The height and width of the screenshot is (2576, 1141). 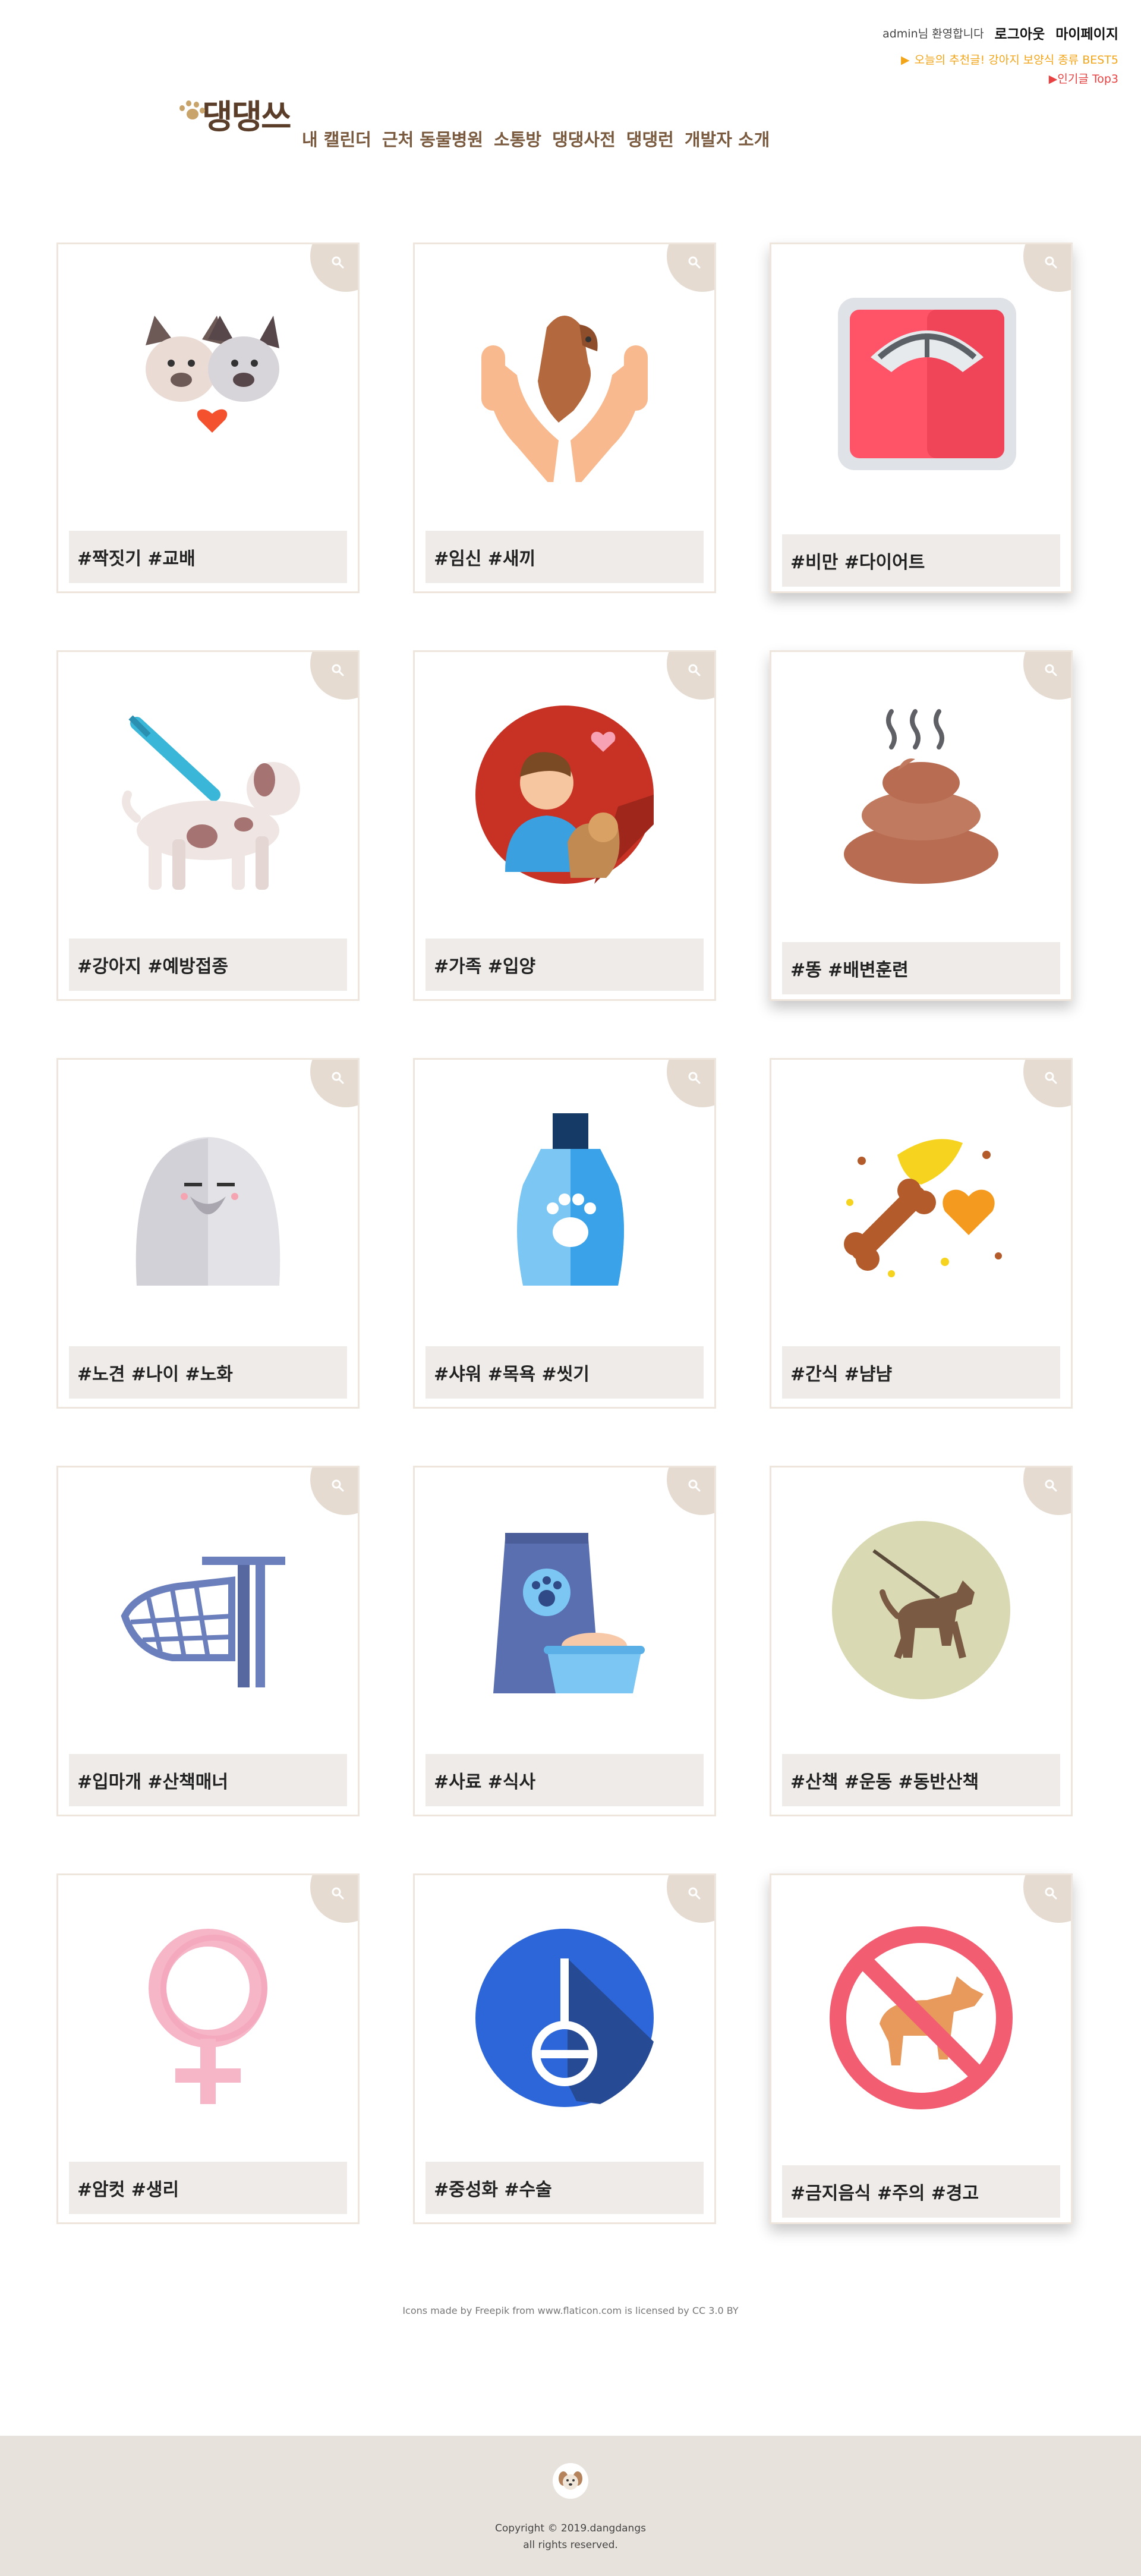 I want to click on topic-card: #임신 #새끼, so click(x=564, y=418).